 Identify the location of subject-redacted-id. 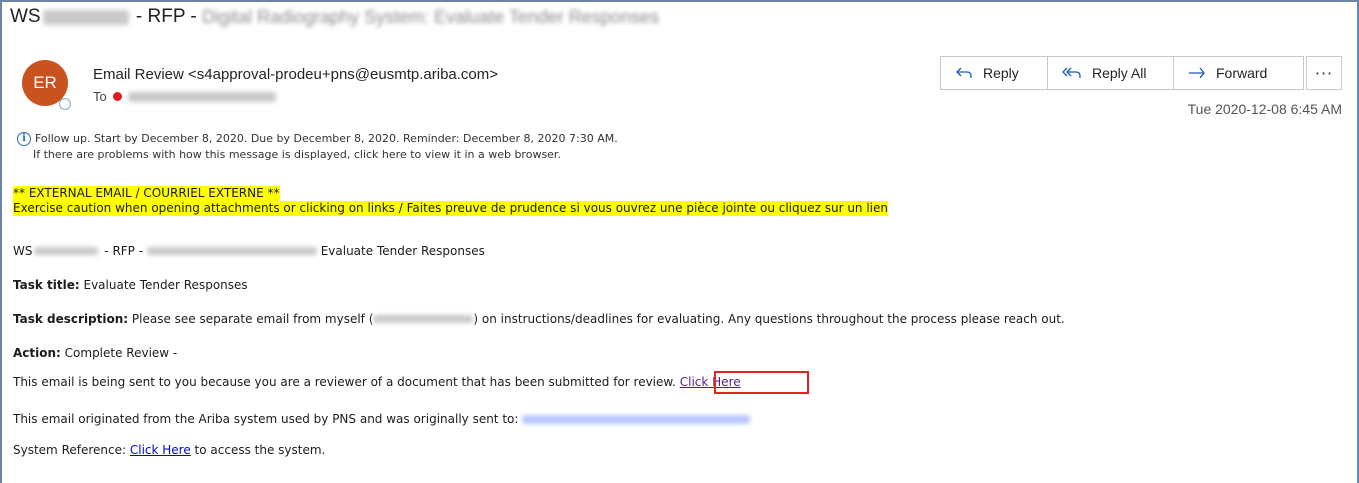
(85, 17).